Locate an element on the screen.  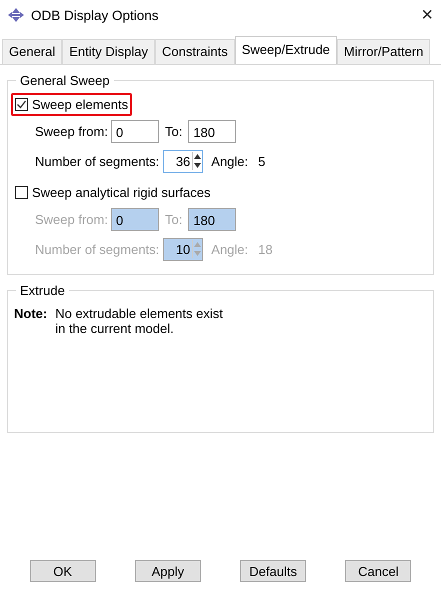
tab: Entity Display is located at coordinates (108, 51).